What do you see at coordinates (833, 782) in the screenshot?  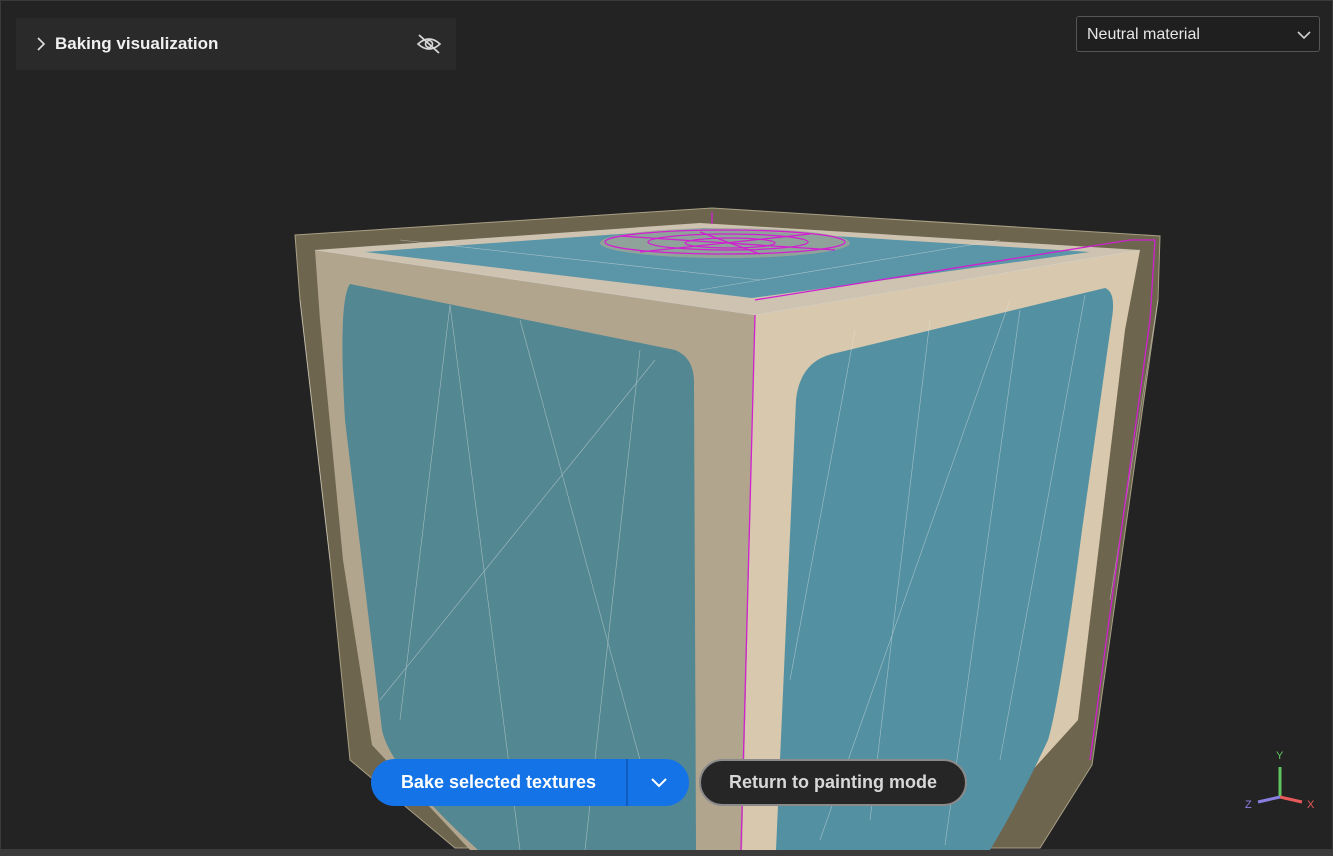 I see `return-to-painting-mode-button: Return to painting mode` at bounding box center [833, 782].